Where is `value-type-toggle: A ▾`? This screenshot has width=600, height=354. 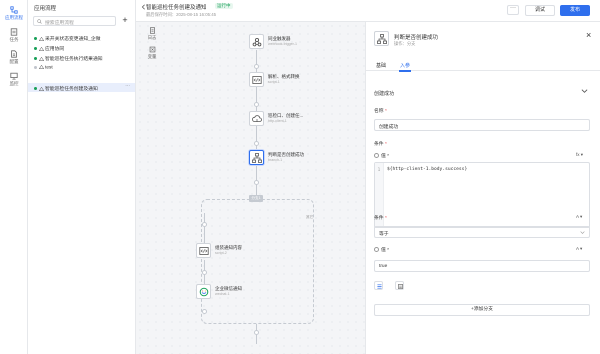 value-type-toggle: A ▾ is located at coordinates (579, 249).